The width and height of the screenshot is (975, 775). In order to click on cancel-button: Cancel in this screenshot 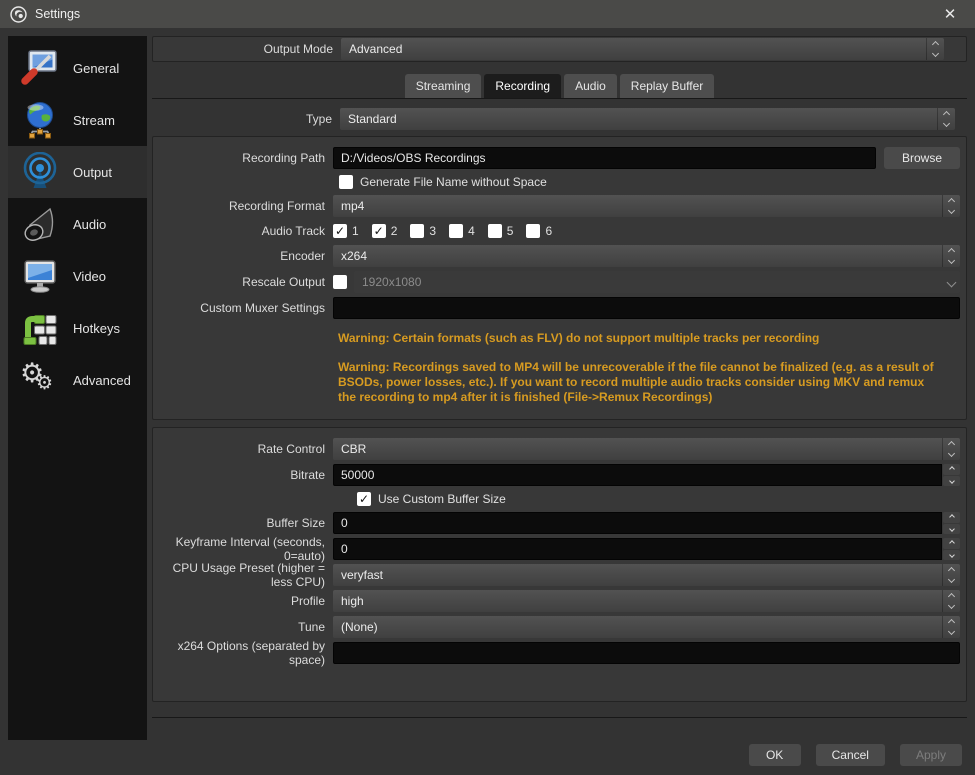, I will do `click(850, 755)`.